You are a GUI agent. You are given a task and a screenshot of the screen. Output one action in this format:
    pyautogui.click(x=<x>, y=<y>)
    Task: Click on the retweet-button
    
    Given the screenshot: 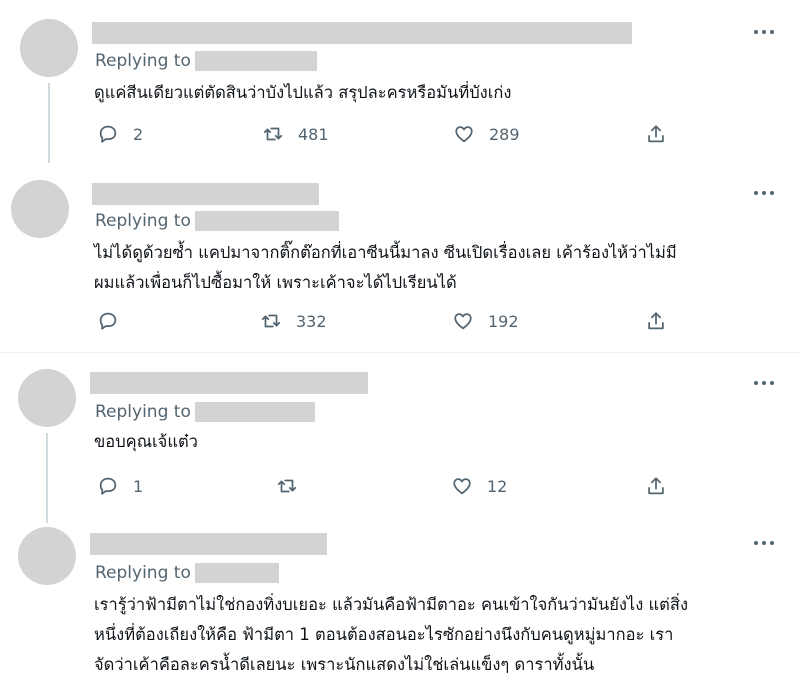 What is the action you would take?
    pyautogui.click(x=294, y=486)
    